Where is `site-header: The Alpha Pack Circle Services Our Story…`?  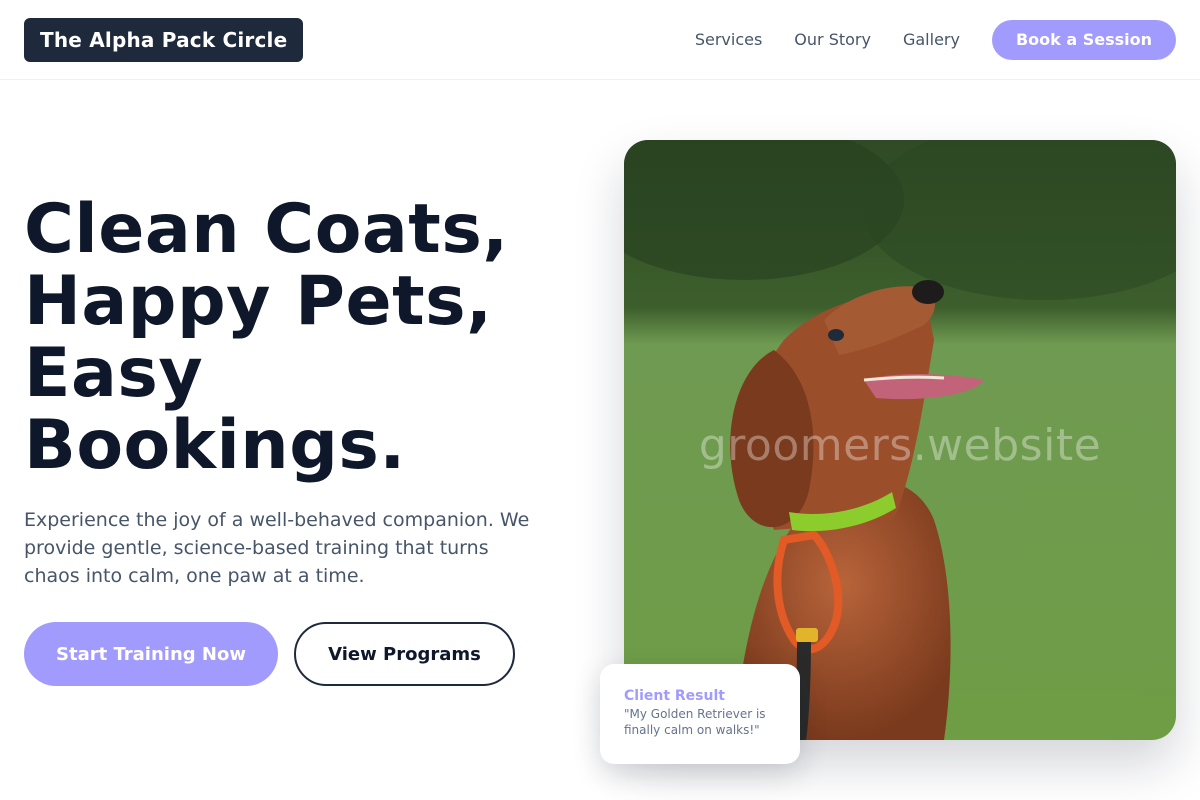
site-header: The Alpha Pack Circle Services Our Story… is located at coordinates (600, 40).